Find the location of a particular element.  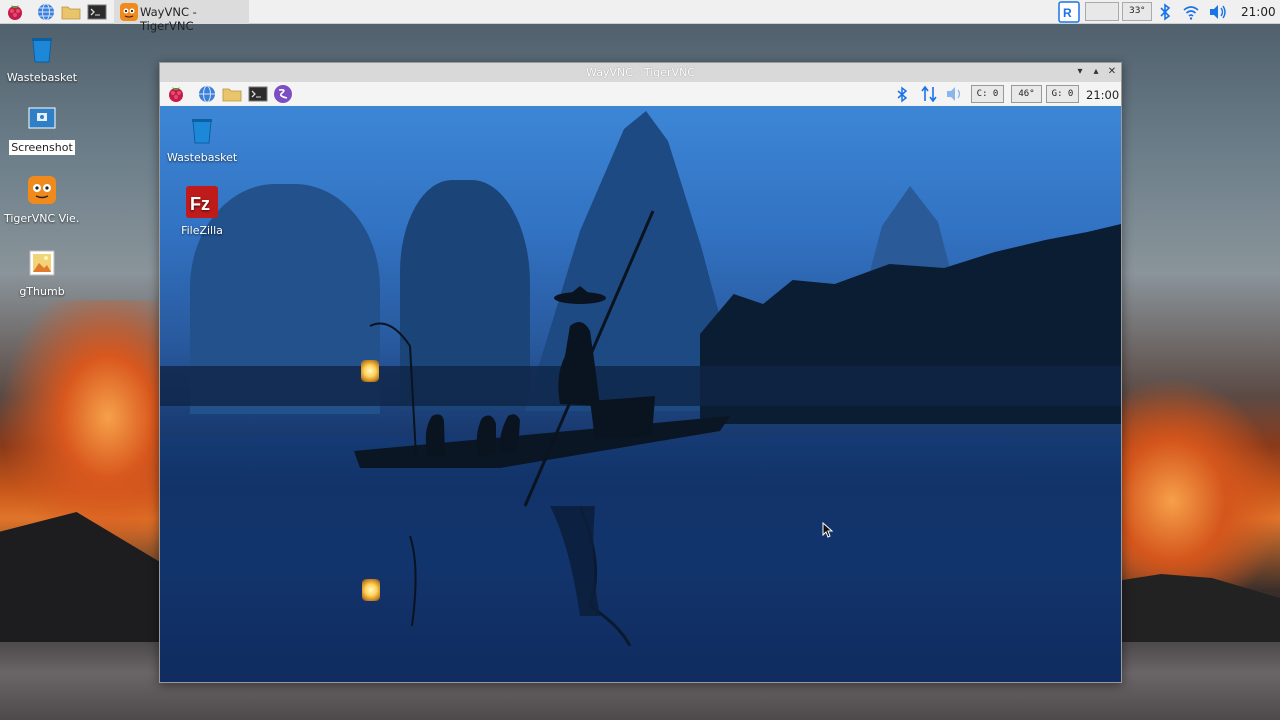

wallpaper-lantern-reflection is located at coordinates (371, 590).